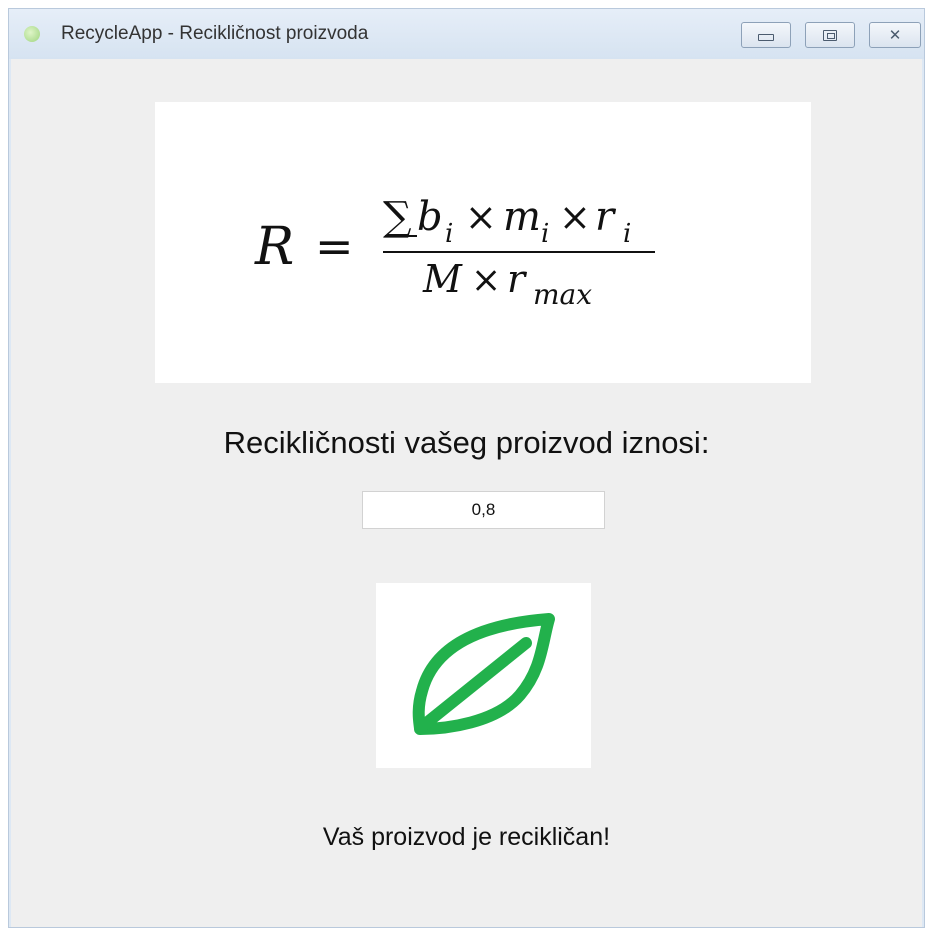  What do you see at coordinates (442, 279) in the screenshot?
I see `formula-M: M` at bounding box center [442, 279].